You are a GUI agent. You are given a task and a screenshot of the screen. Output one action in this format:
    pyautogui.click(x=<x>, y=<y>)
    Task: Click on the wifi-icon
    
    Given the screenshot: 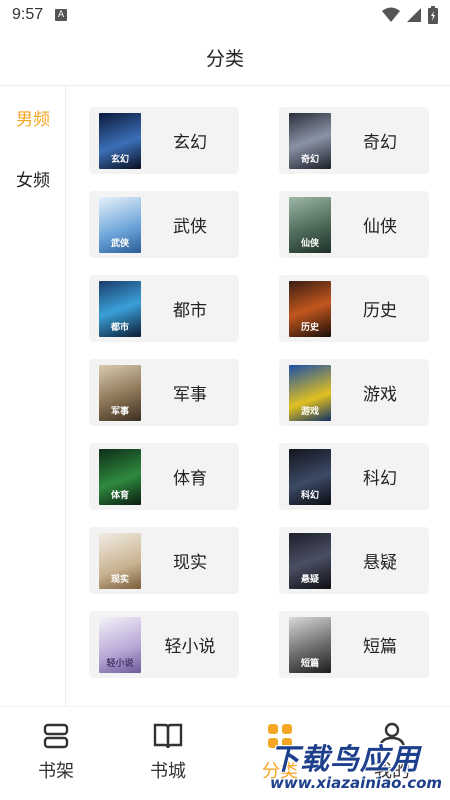 What is the action you would take?
    pyautogui.click(x=391, y=14)
    